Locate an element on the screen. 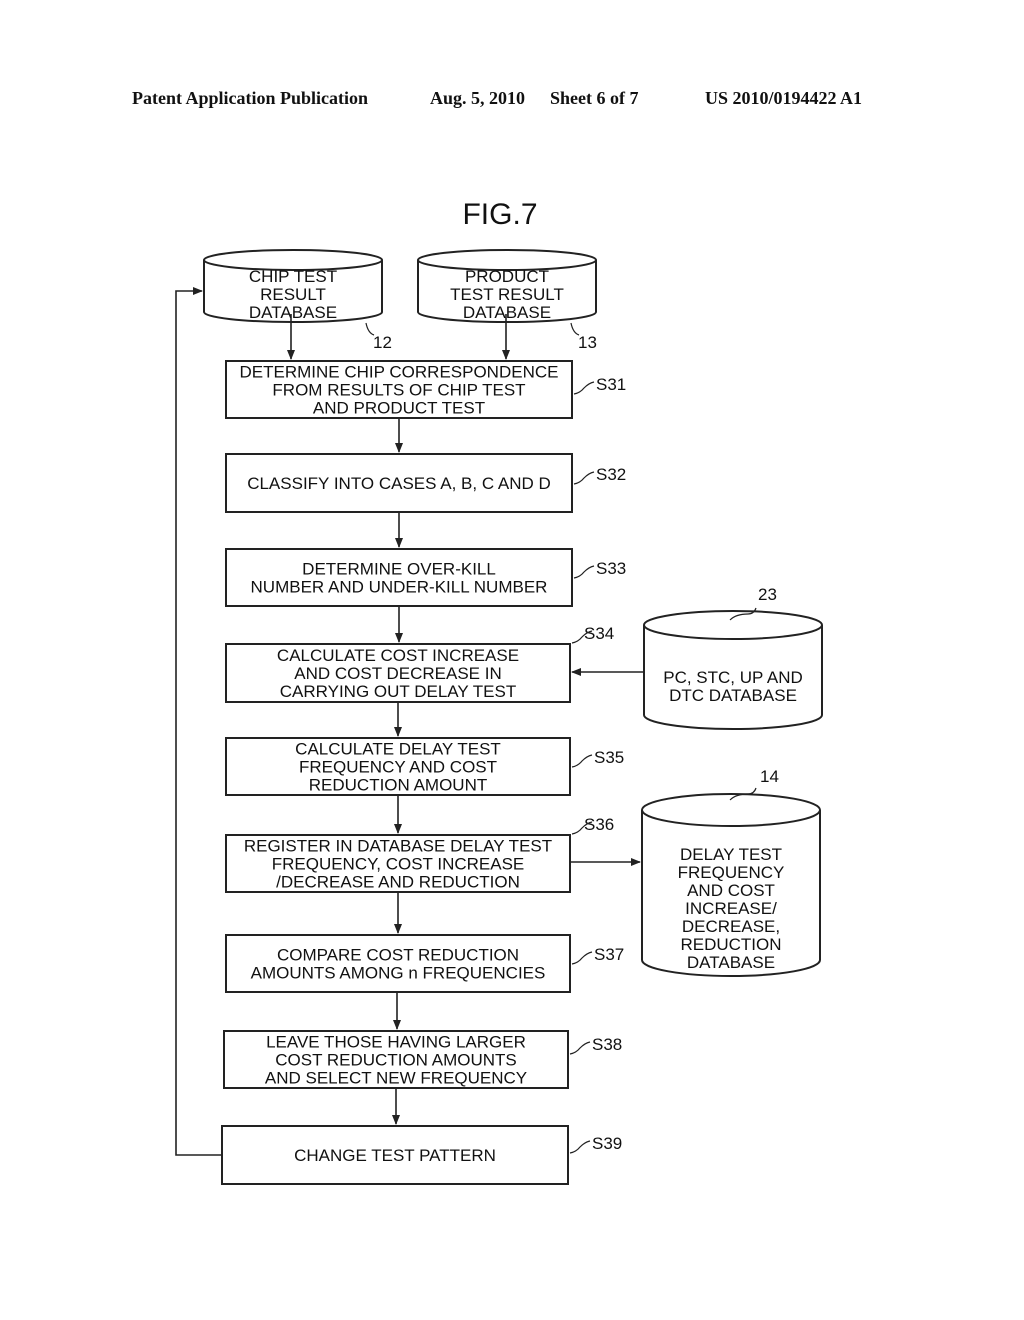 The image size is (1024, 1320). delay-test-frequency-db-line: AND COST is located at coordinates (731, 890).